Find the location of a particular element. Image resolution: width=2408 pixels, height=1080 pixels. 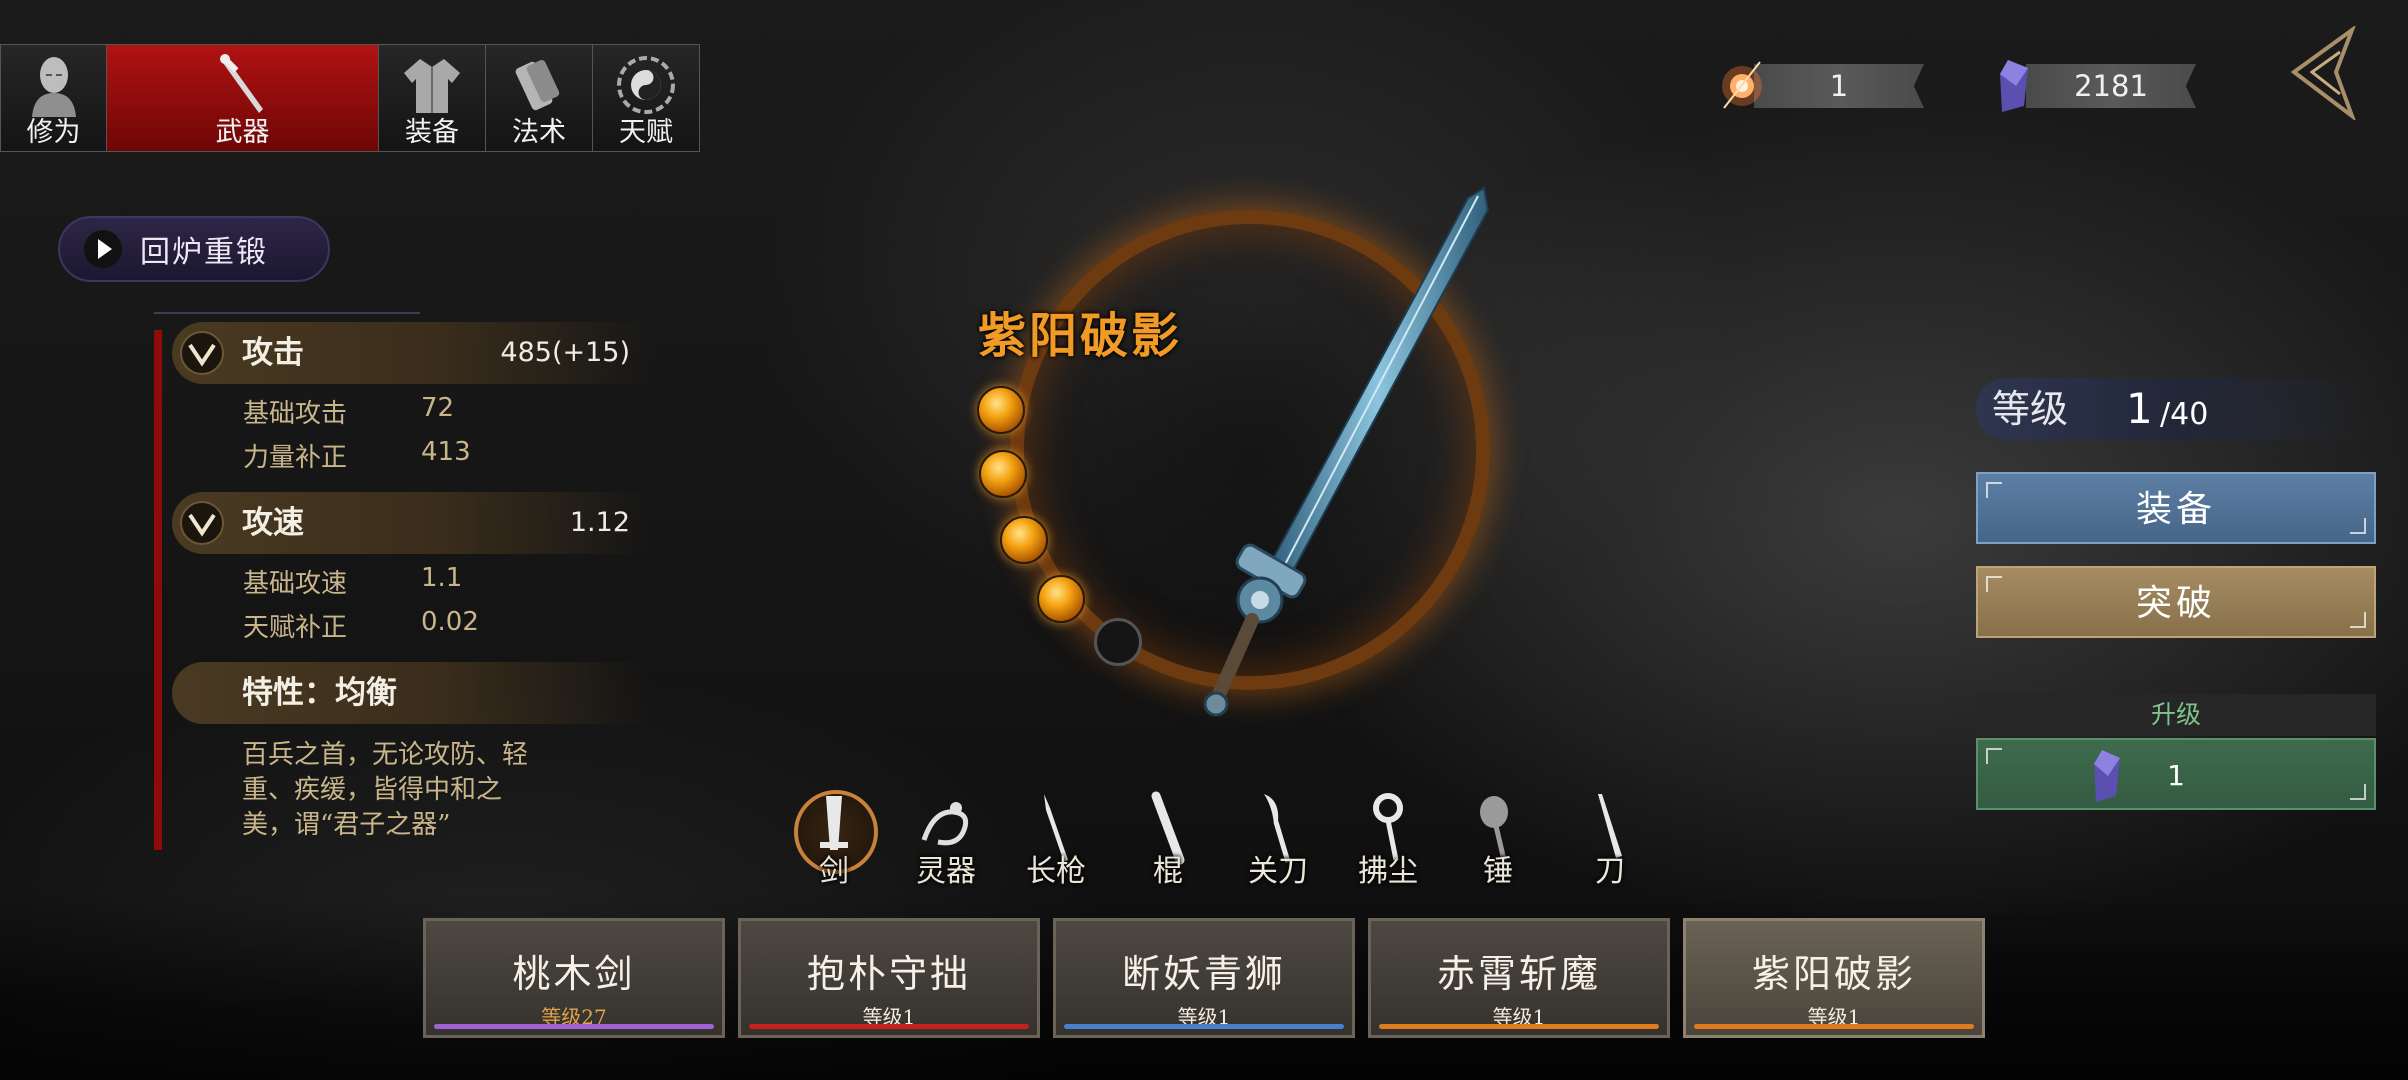

tab-label: 天赋 is located at coordinates (646, 132).